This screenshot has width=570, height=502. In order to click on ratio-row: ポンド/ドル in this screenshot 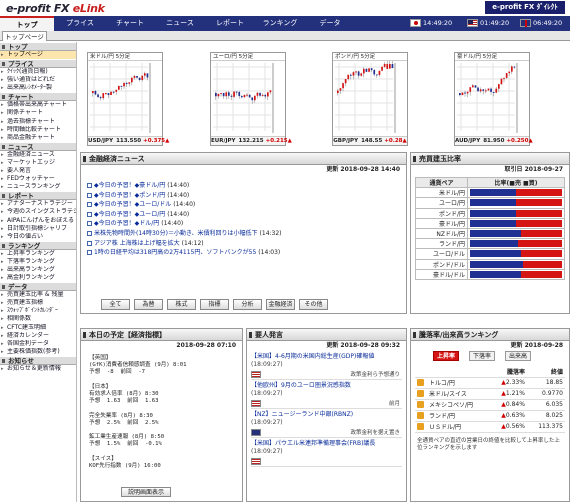, I will do `click(490, 264)`.